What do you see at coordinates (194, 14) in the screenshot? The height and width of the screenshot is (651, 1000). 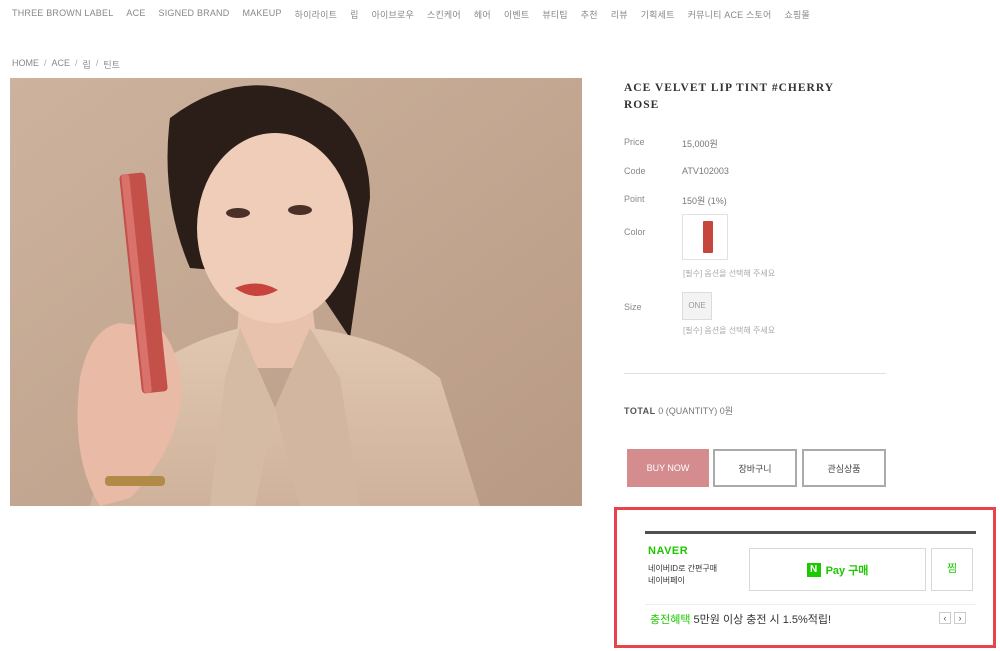 I see `nav-item: SIGNED BRAND` at bounding box center [194, 14].